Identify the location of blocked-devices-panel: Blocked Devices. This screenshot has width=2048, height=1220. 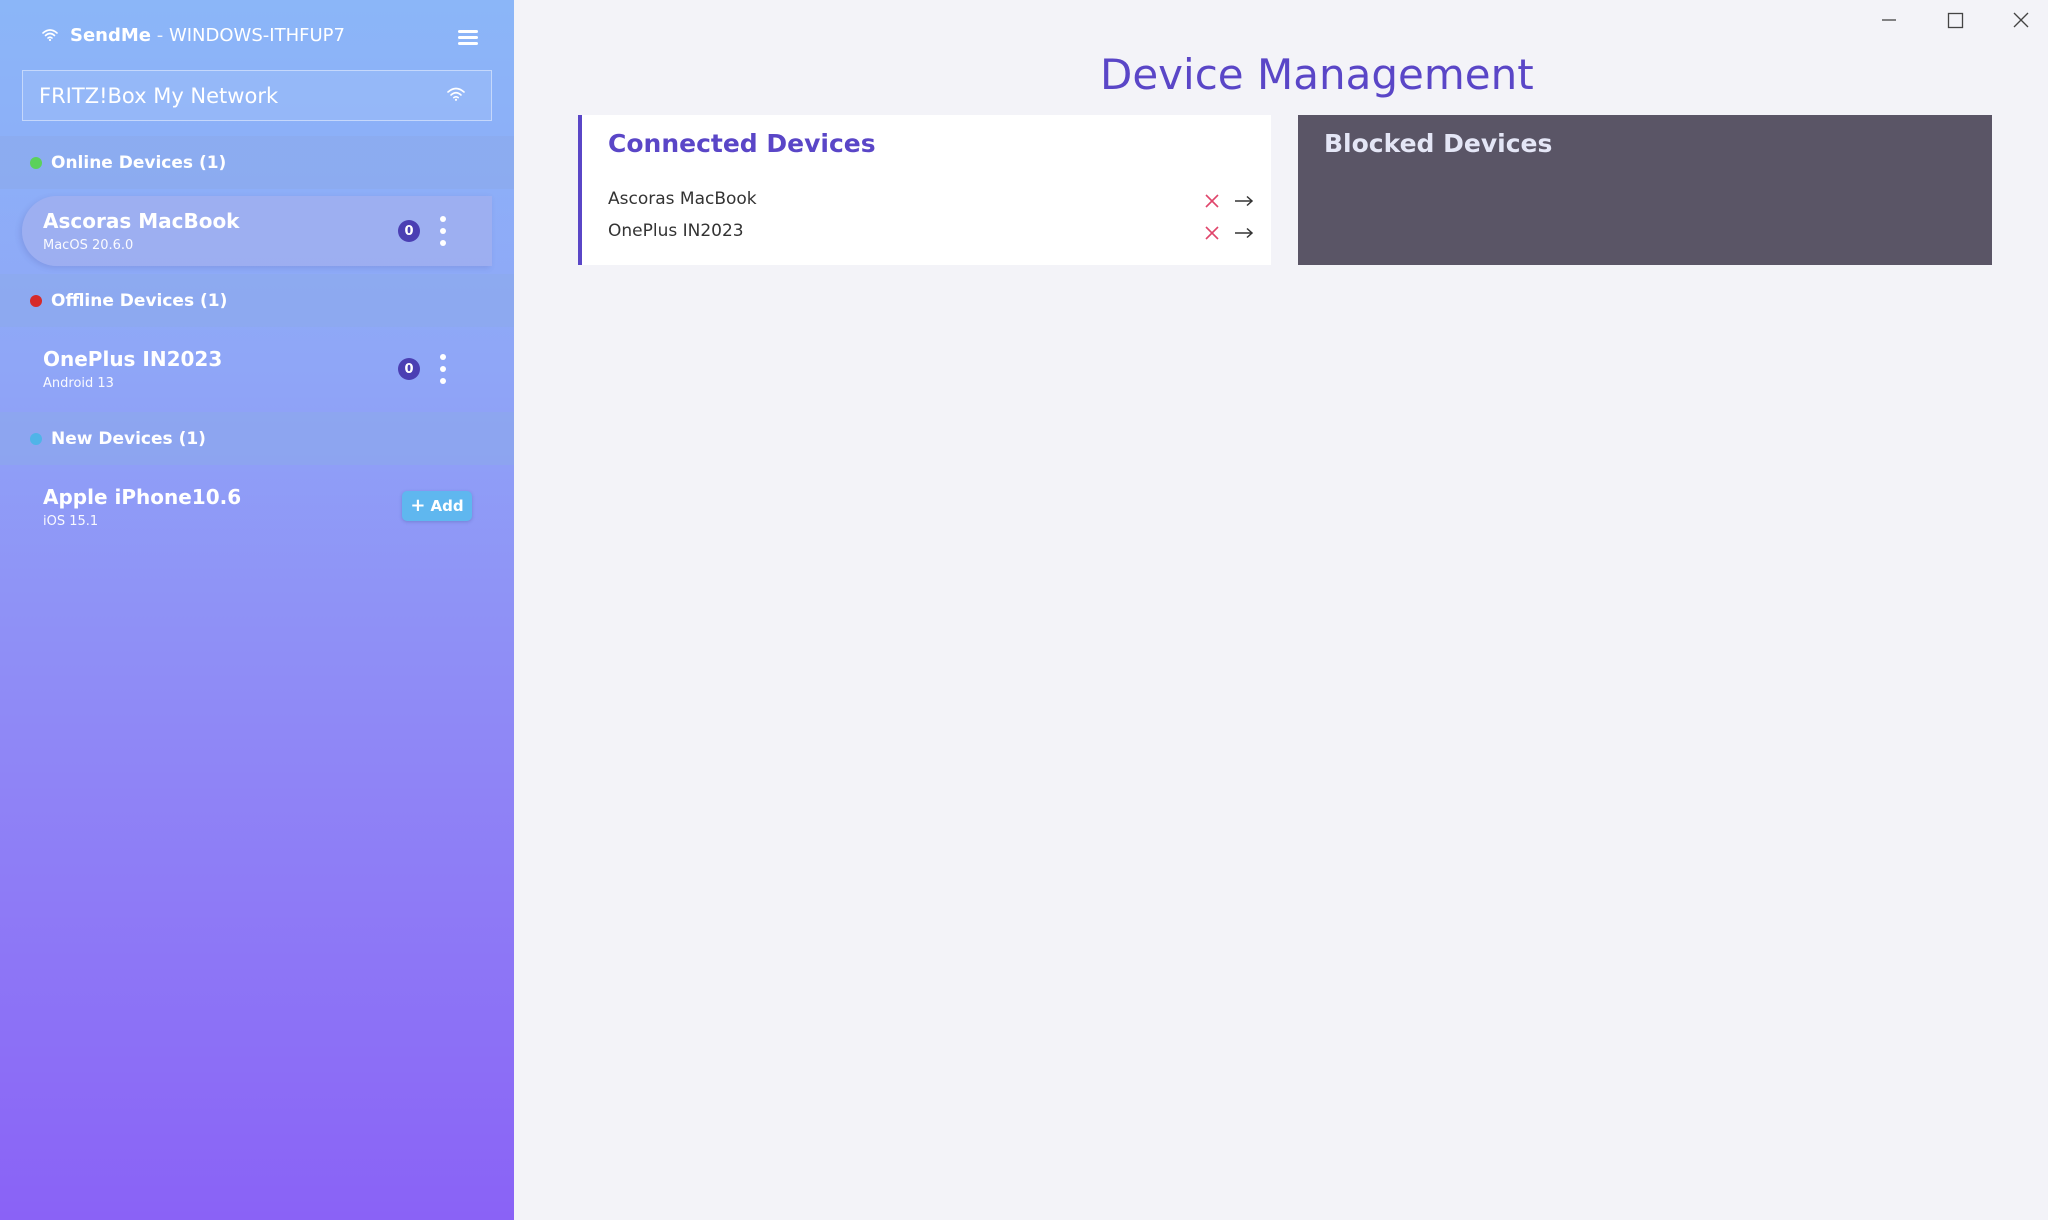
(1645, 190).